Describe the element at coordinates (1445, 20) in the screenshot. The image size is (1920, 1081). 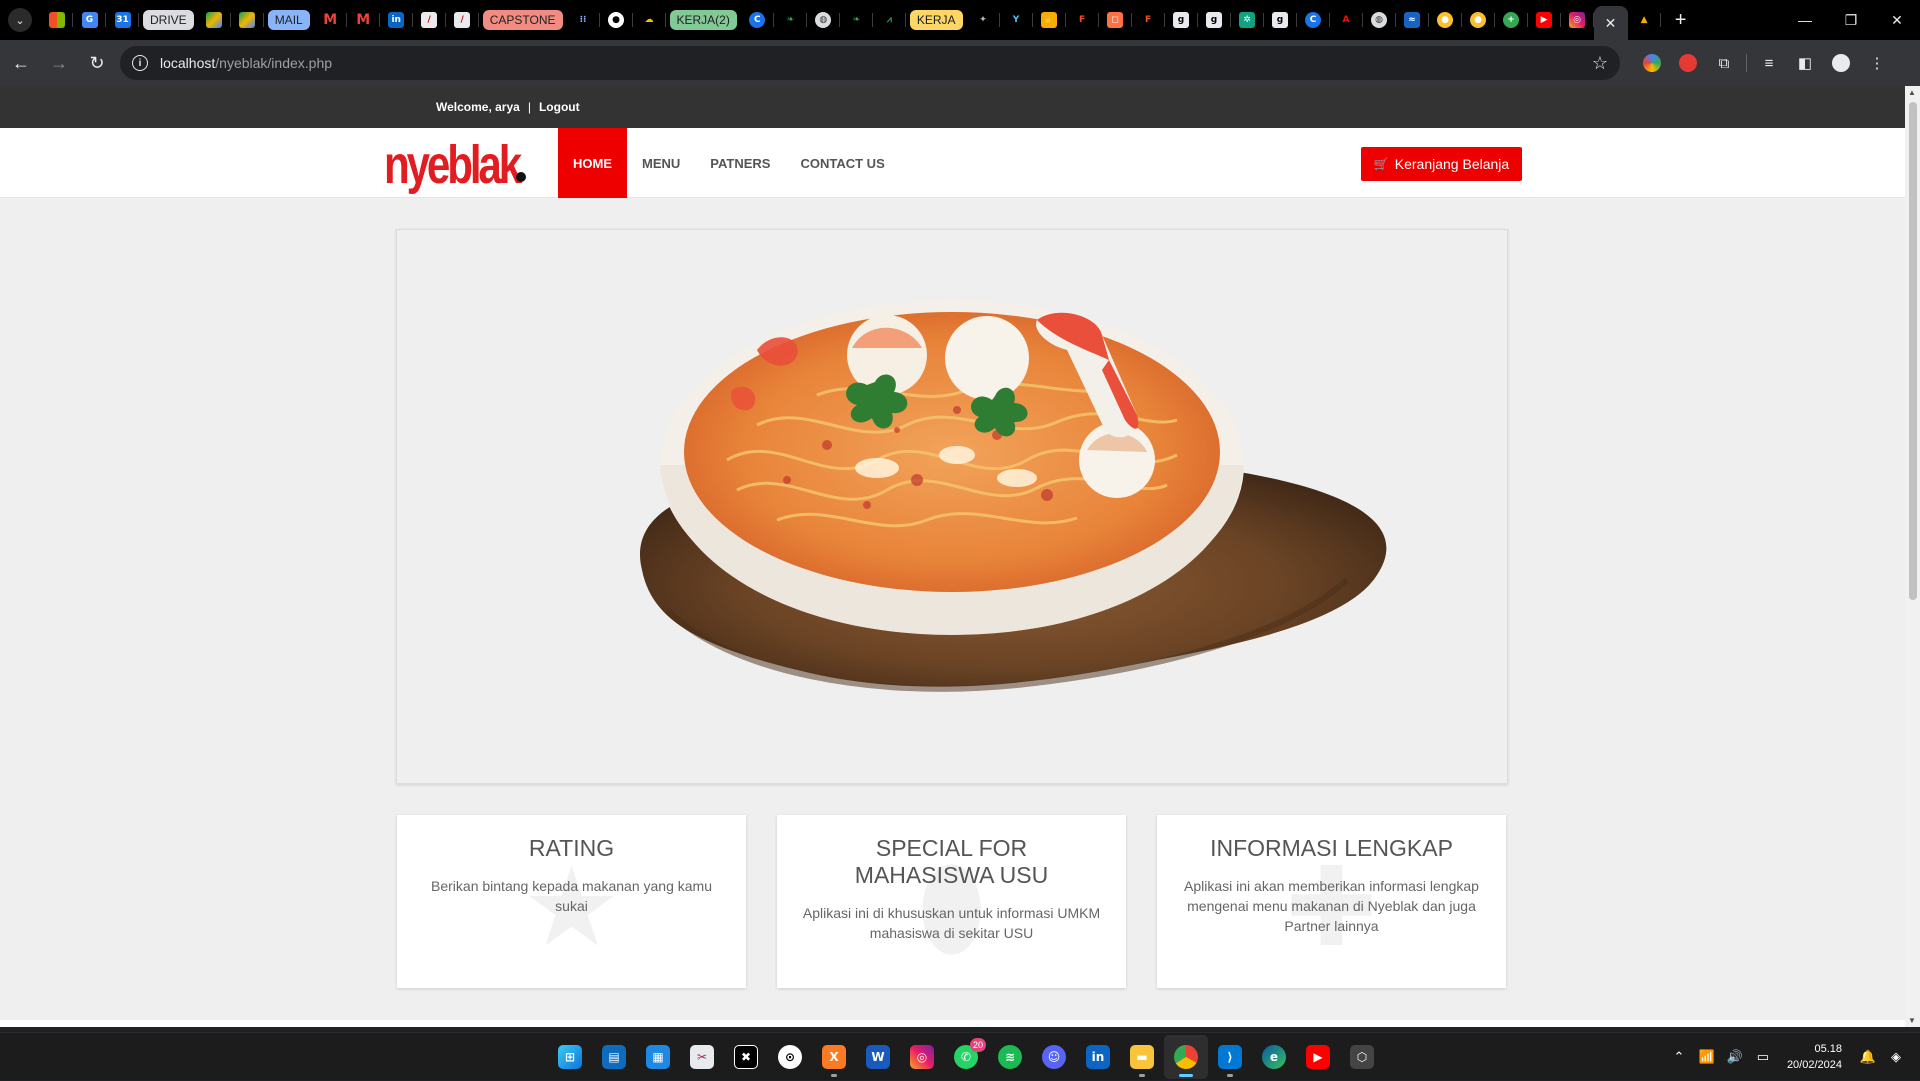
I see `pinned-tab-coin-1: ●` at that location.